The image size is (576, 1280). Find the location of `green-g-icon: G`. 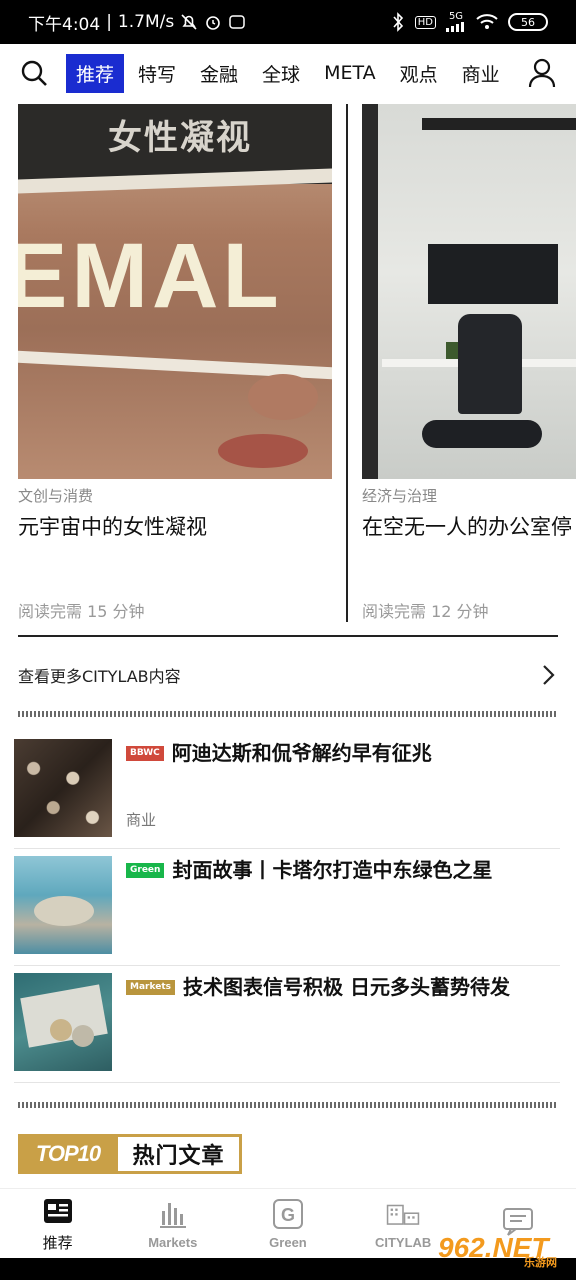

green-g-icon: G is located at coordinates (288, 1214).